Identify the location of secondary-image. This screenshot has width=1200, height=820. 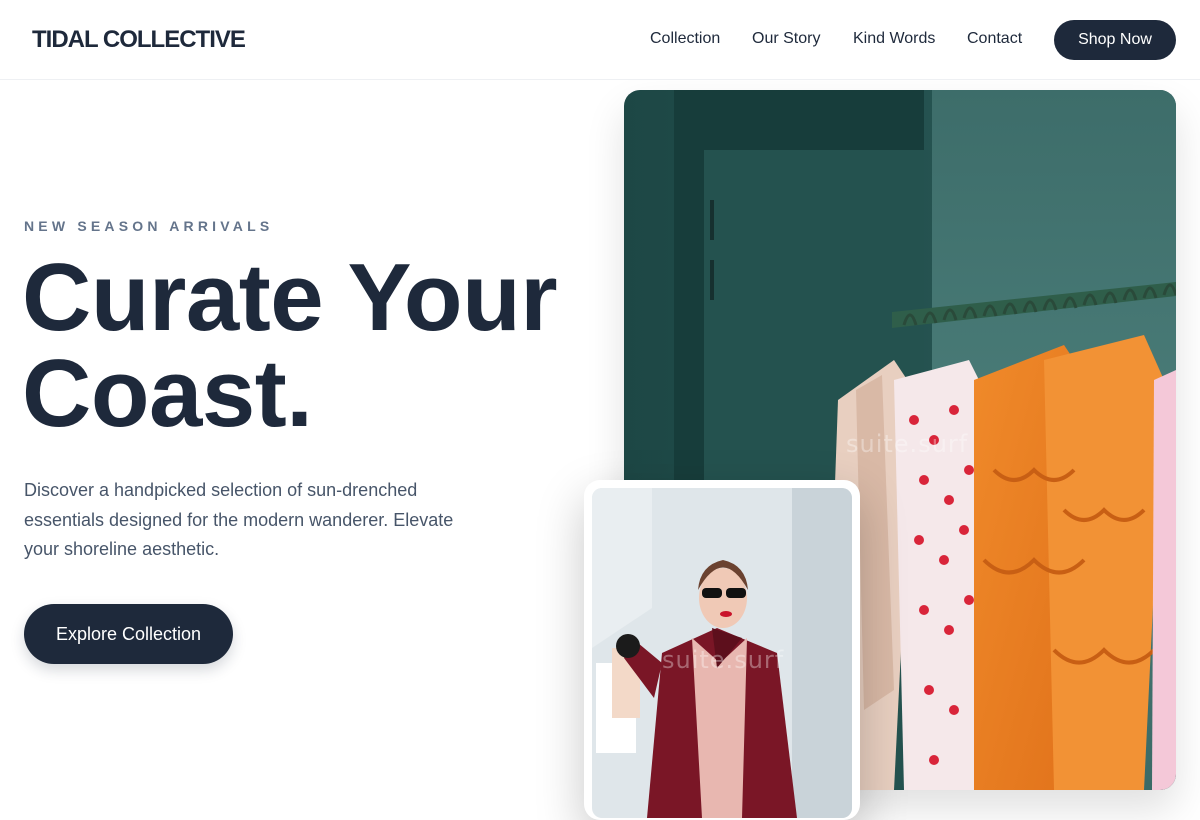
(722, 653).